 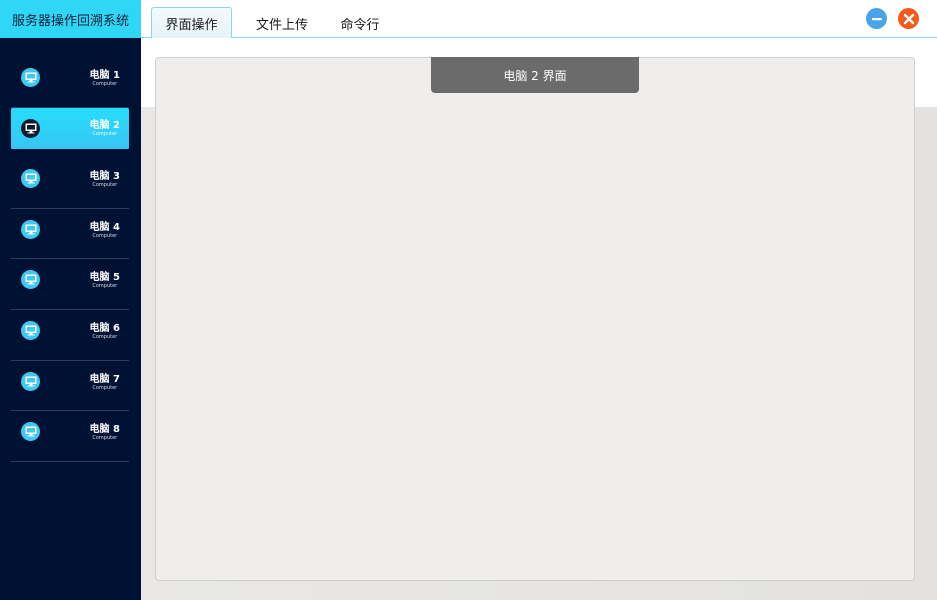 What do you see at coordinates (104, 177) in the screenshot?
I see `computer-name: 电脑 3` at bounding box center [104, 177].